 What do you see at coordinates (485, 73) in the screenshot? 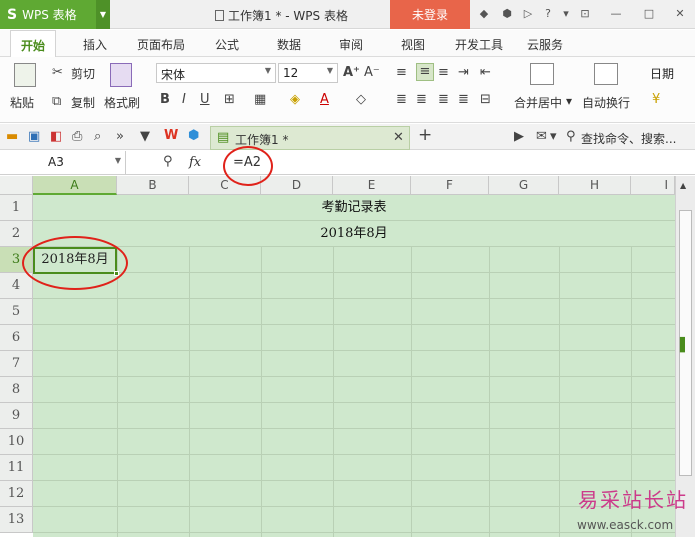
I see `outdent-icon: ⇤` at bounding box center [485, 73].